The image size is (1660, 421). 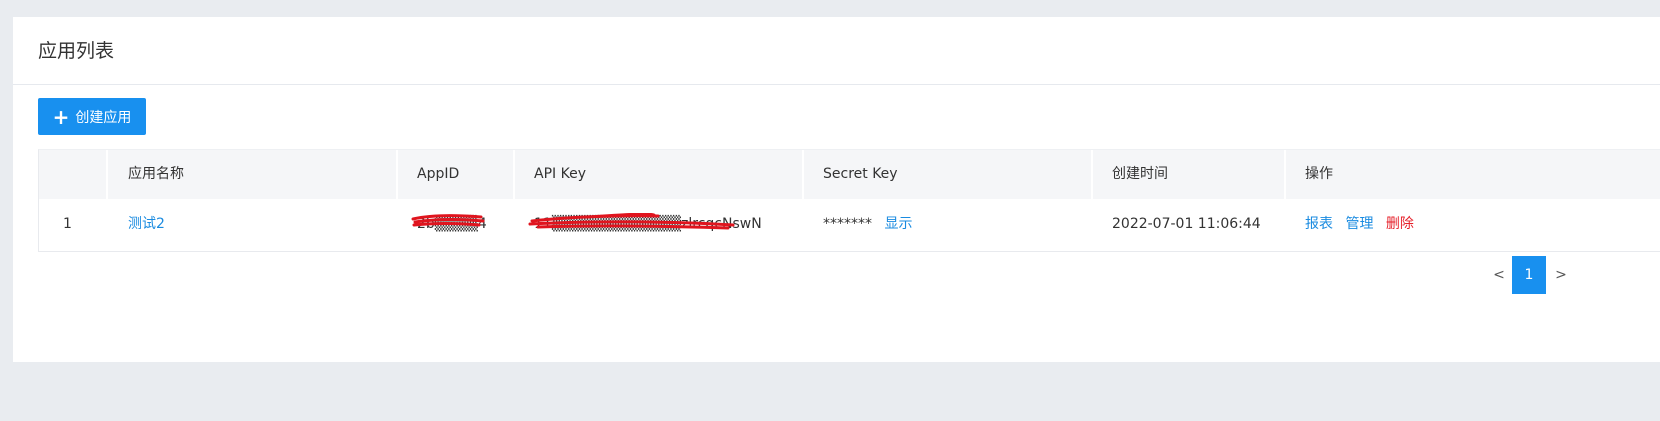 I want to click on row-appid-cell: 2b▒▒▒▒4, so click(x=455, y=224).